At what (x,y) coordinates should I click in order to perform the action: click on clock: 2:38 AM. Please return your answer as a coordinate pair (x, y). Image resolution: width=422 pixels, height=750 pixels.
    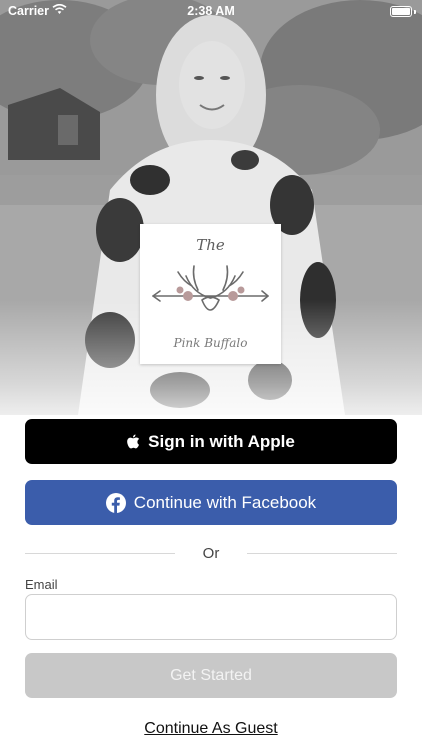
    Looking at the image, I should click on (211, 11).